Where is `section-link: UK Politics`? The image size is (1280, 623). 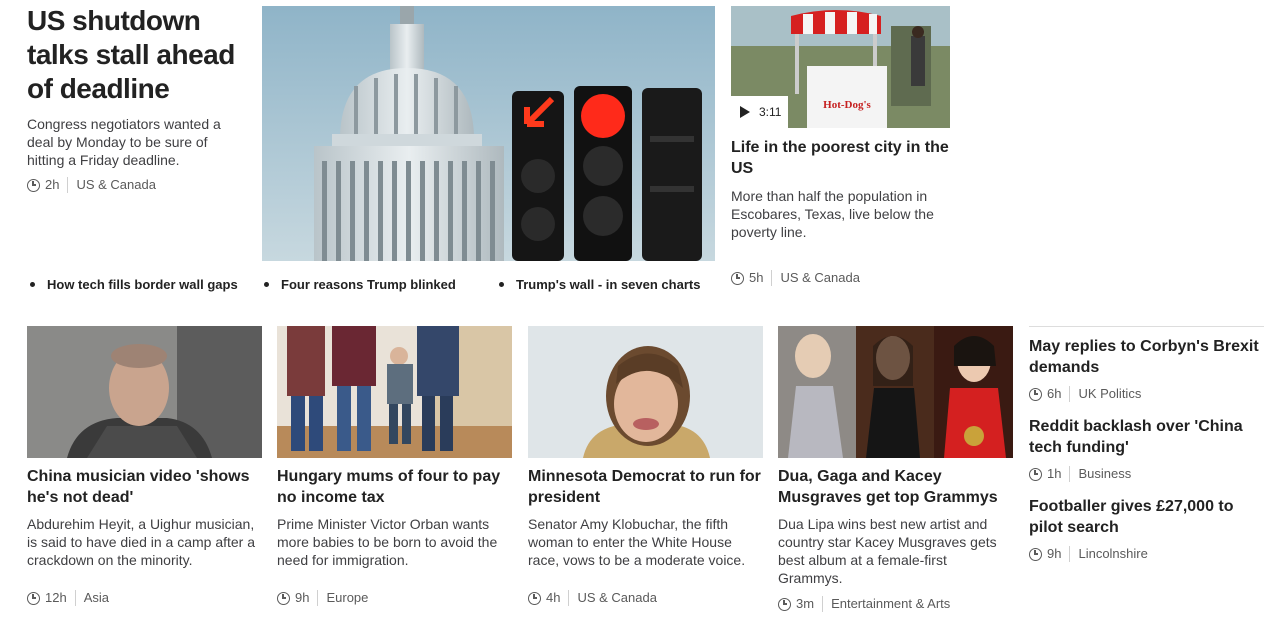 section-link: UK Politics is located at coordinates (1109, 394).